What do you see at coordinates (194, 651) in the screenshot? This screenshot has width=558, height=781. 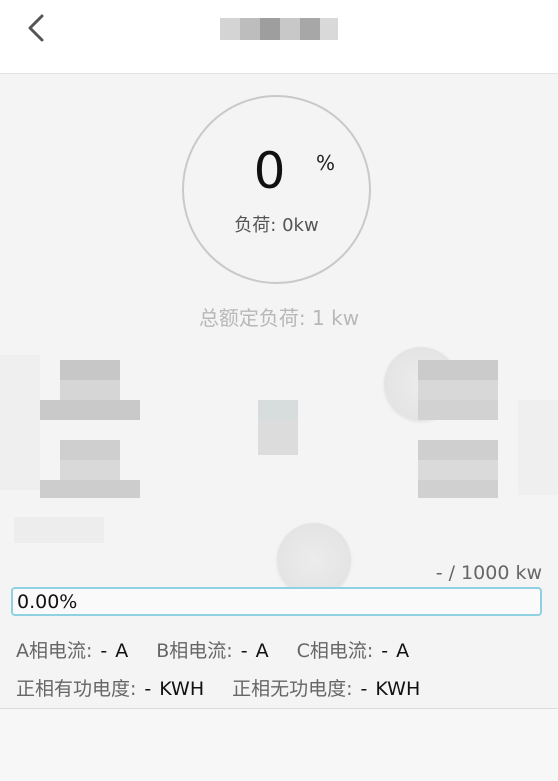 I see `phase-b-current-label: B相电流:` at bounding box center [194, 651].